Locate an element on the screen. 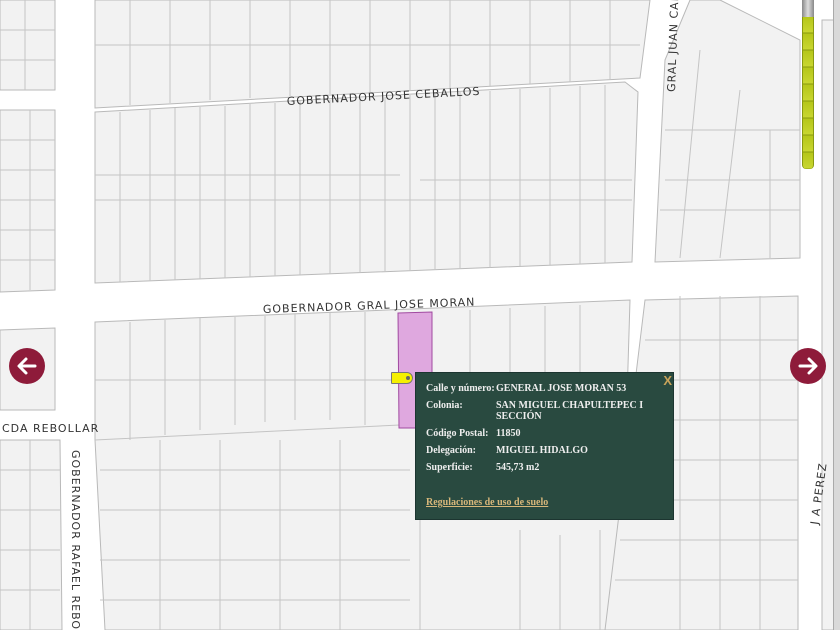  pan-left-button is located at coordinates (27, 366).